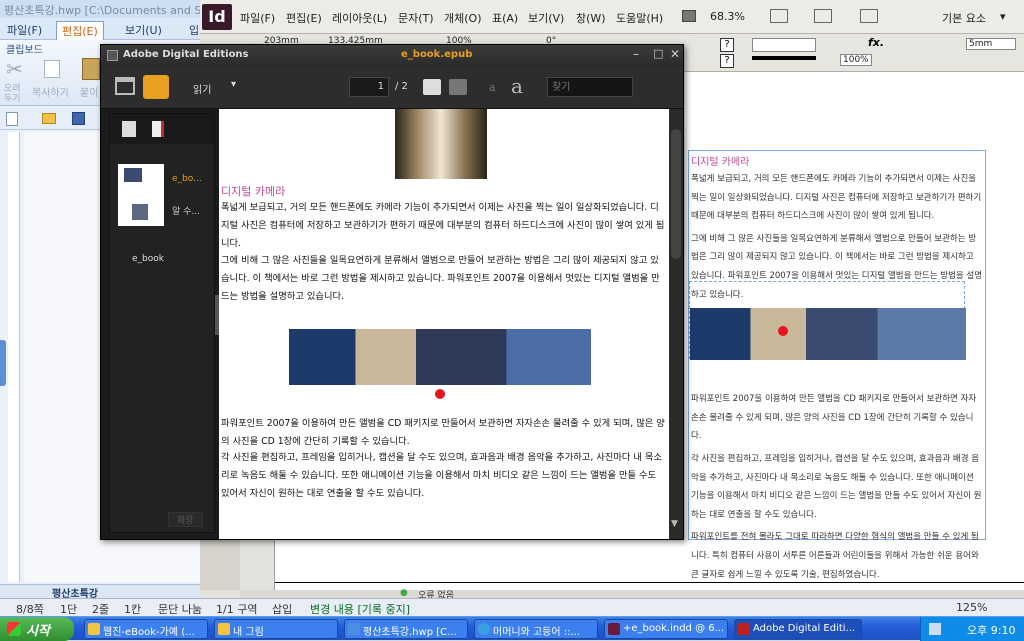 This screenshot has width=1024, height=641. Describe the element at coordinates (37, 629) in the screenshot. I see `start-button: 시작` at that location.